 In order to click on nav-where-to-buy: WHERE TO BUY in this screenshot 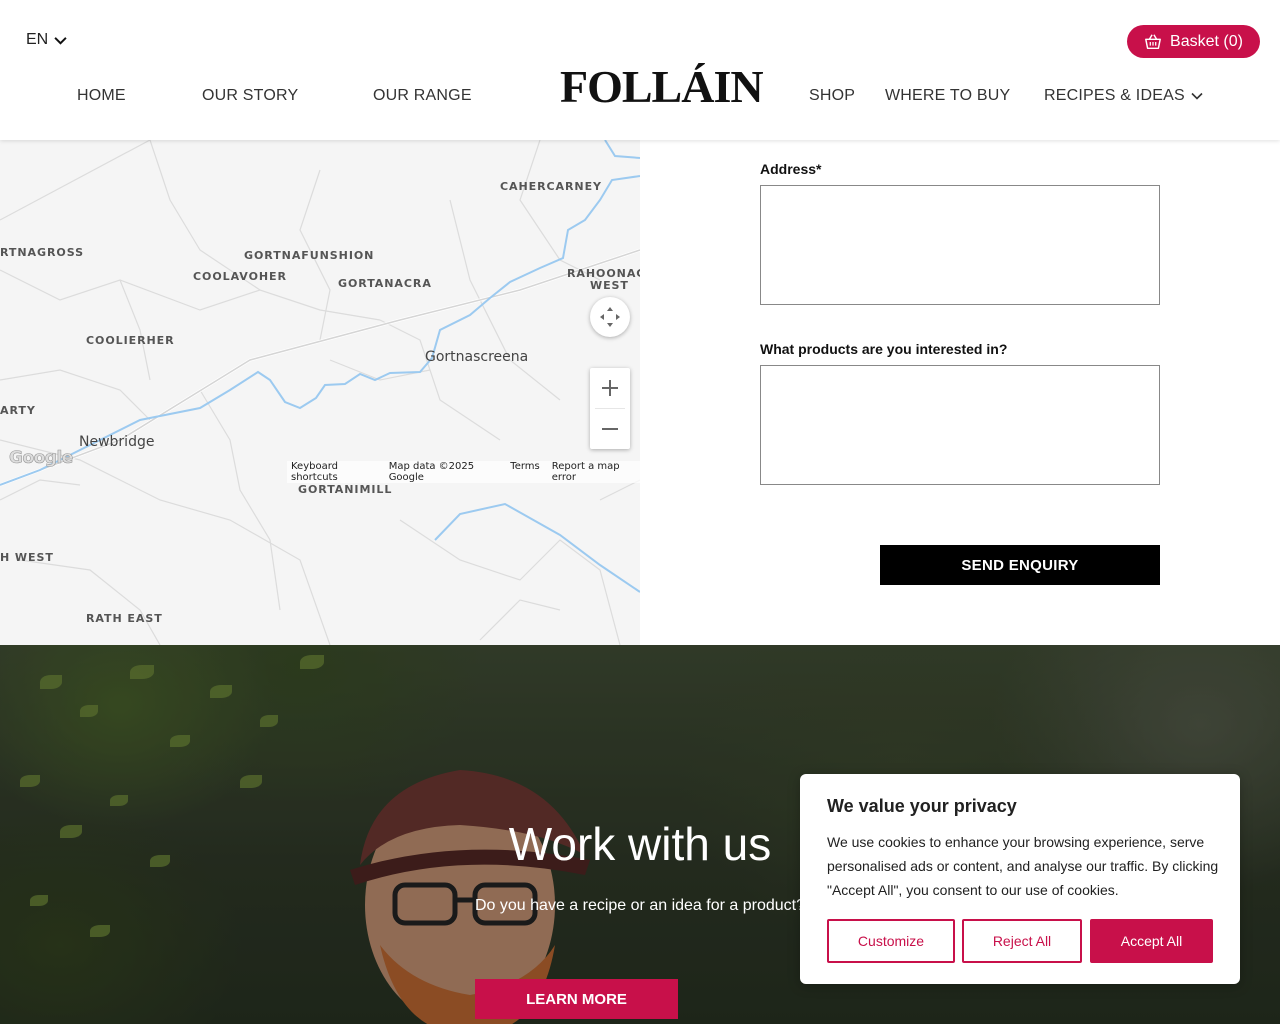, I will do `click(947, 96)`.